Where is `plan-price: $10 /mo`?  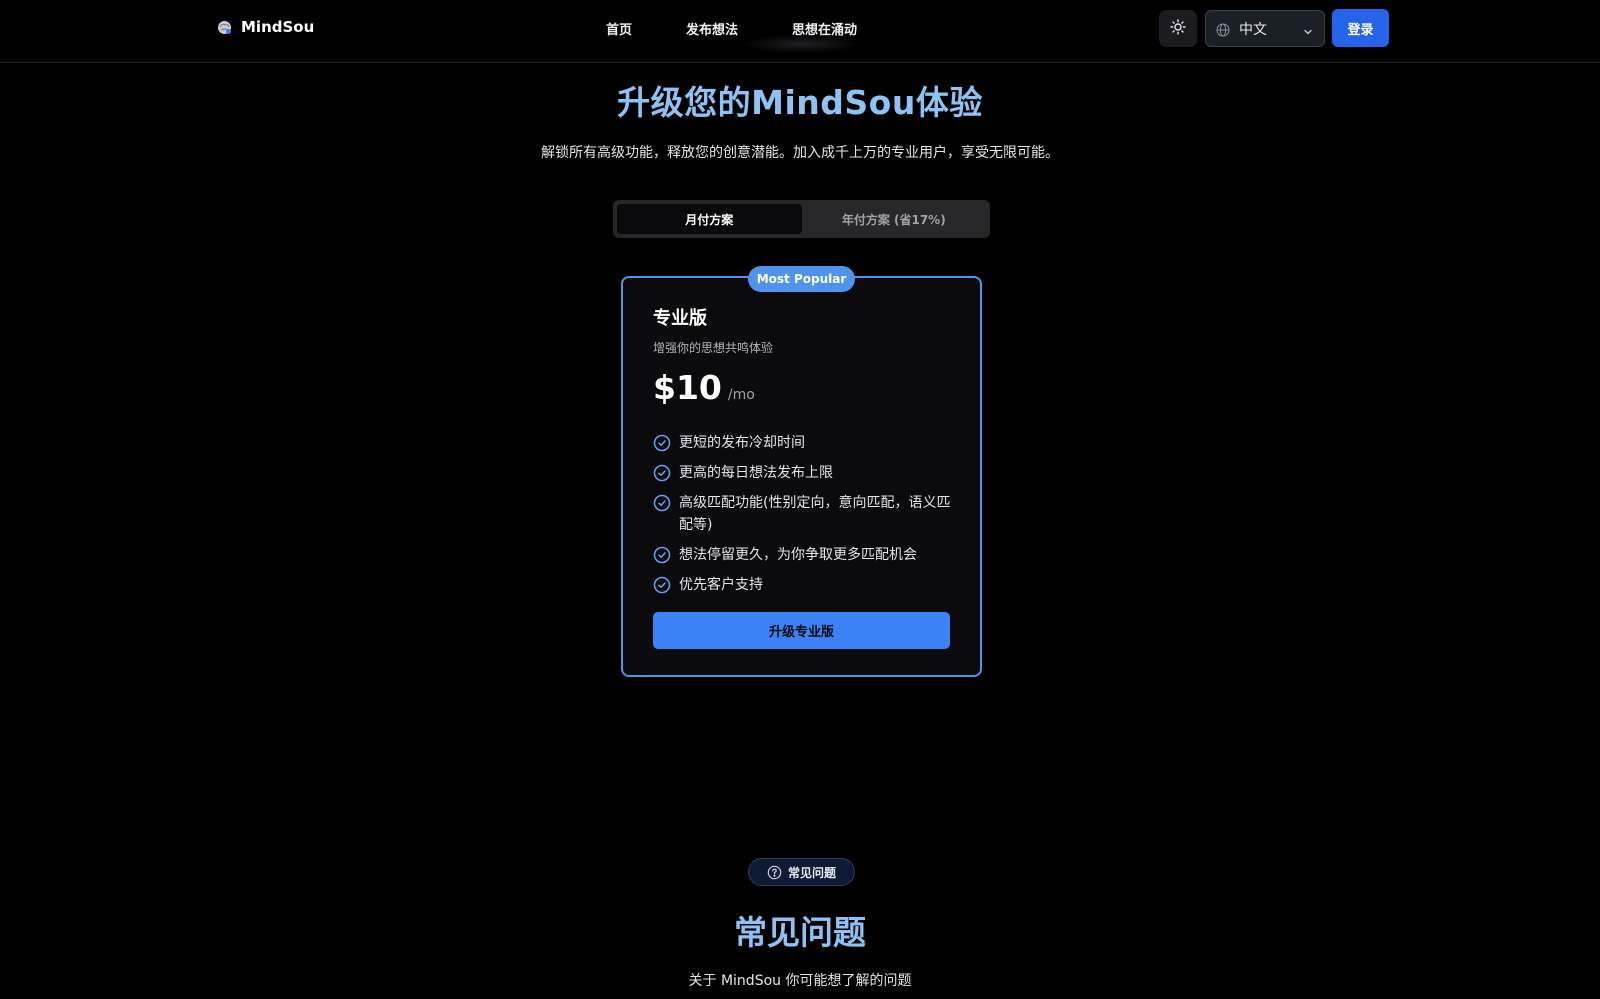
plan-price: $10 /mo is located at coordinates (704, 387).